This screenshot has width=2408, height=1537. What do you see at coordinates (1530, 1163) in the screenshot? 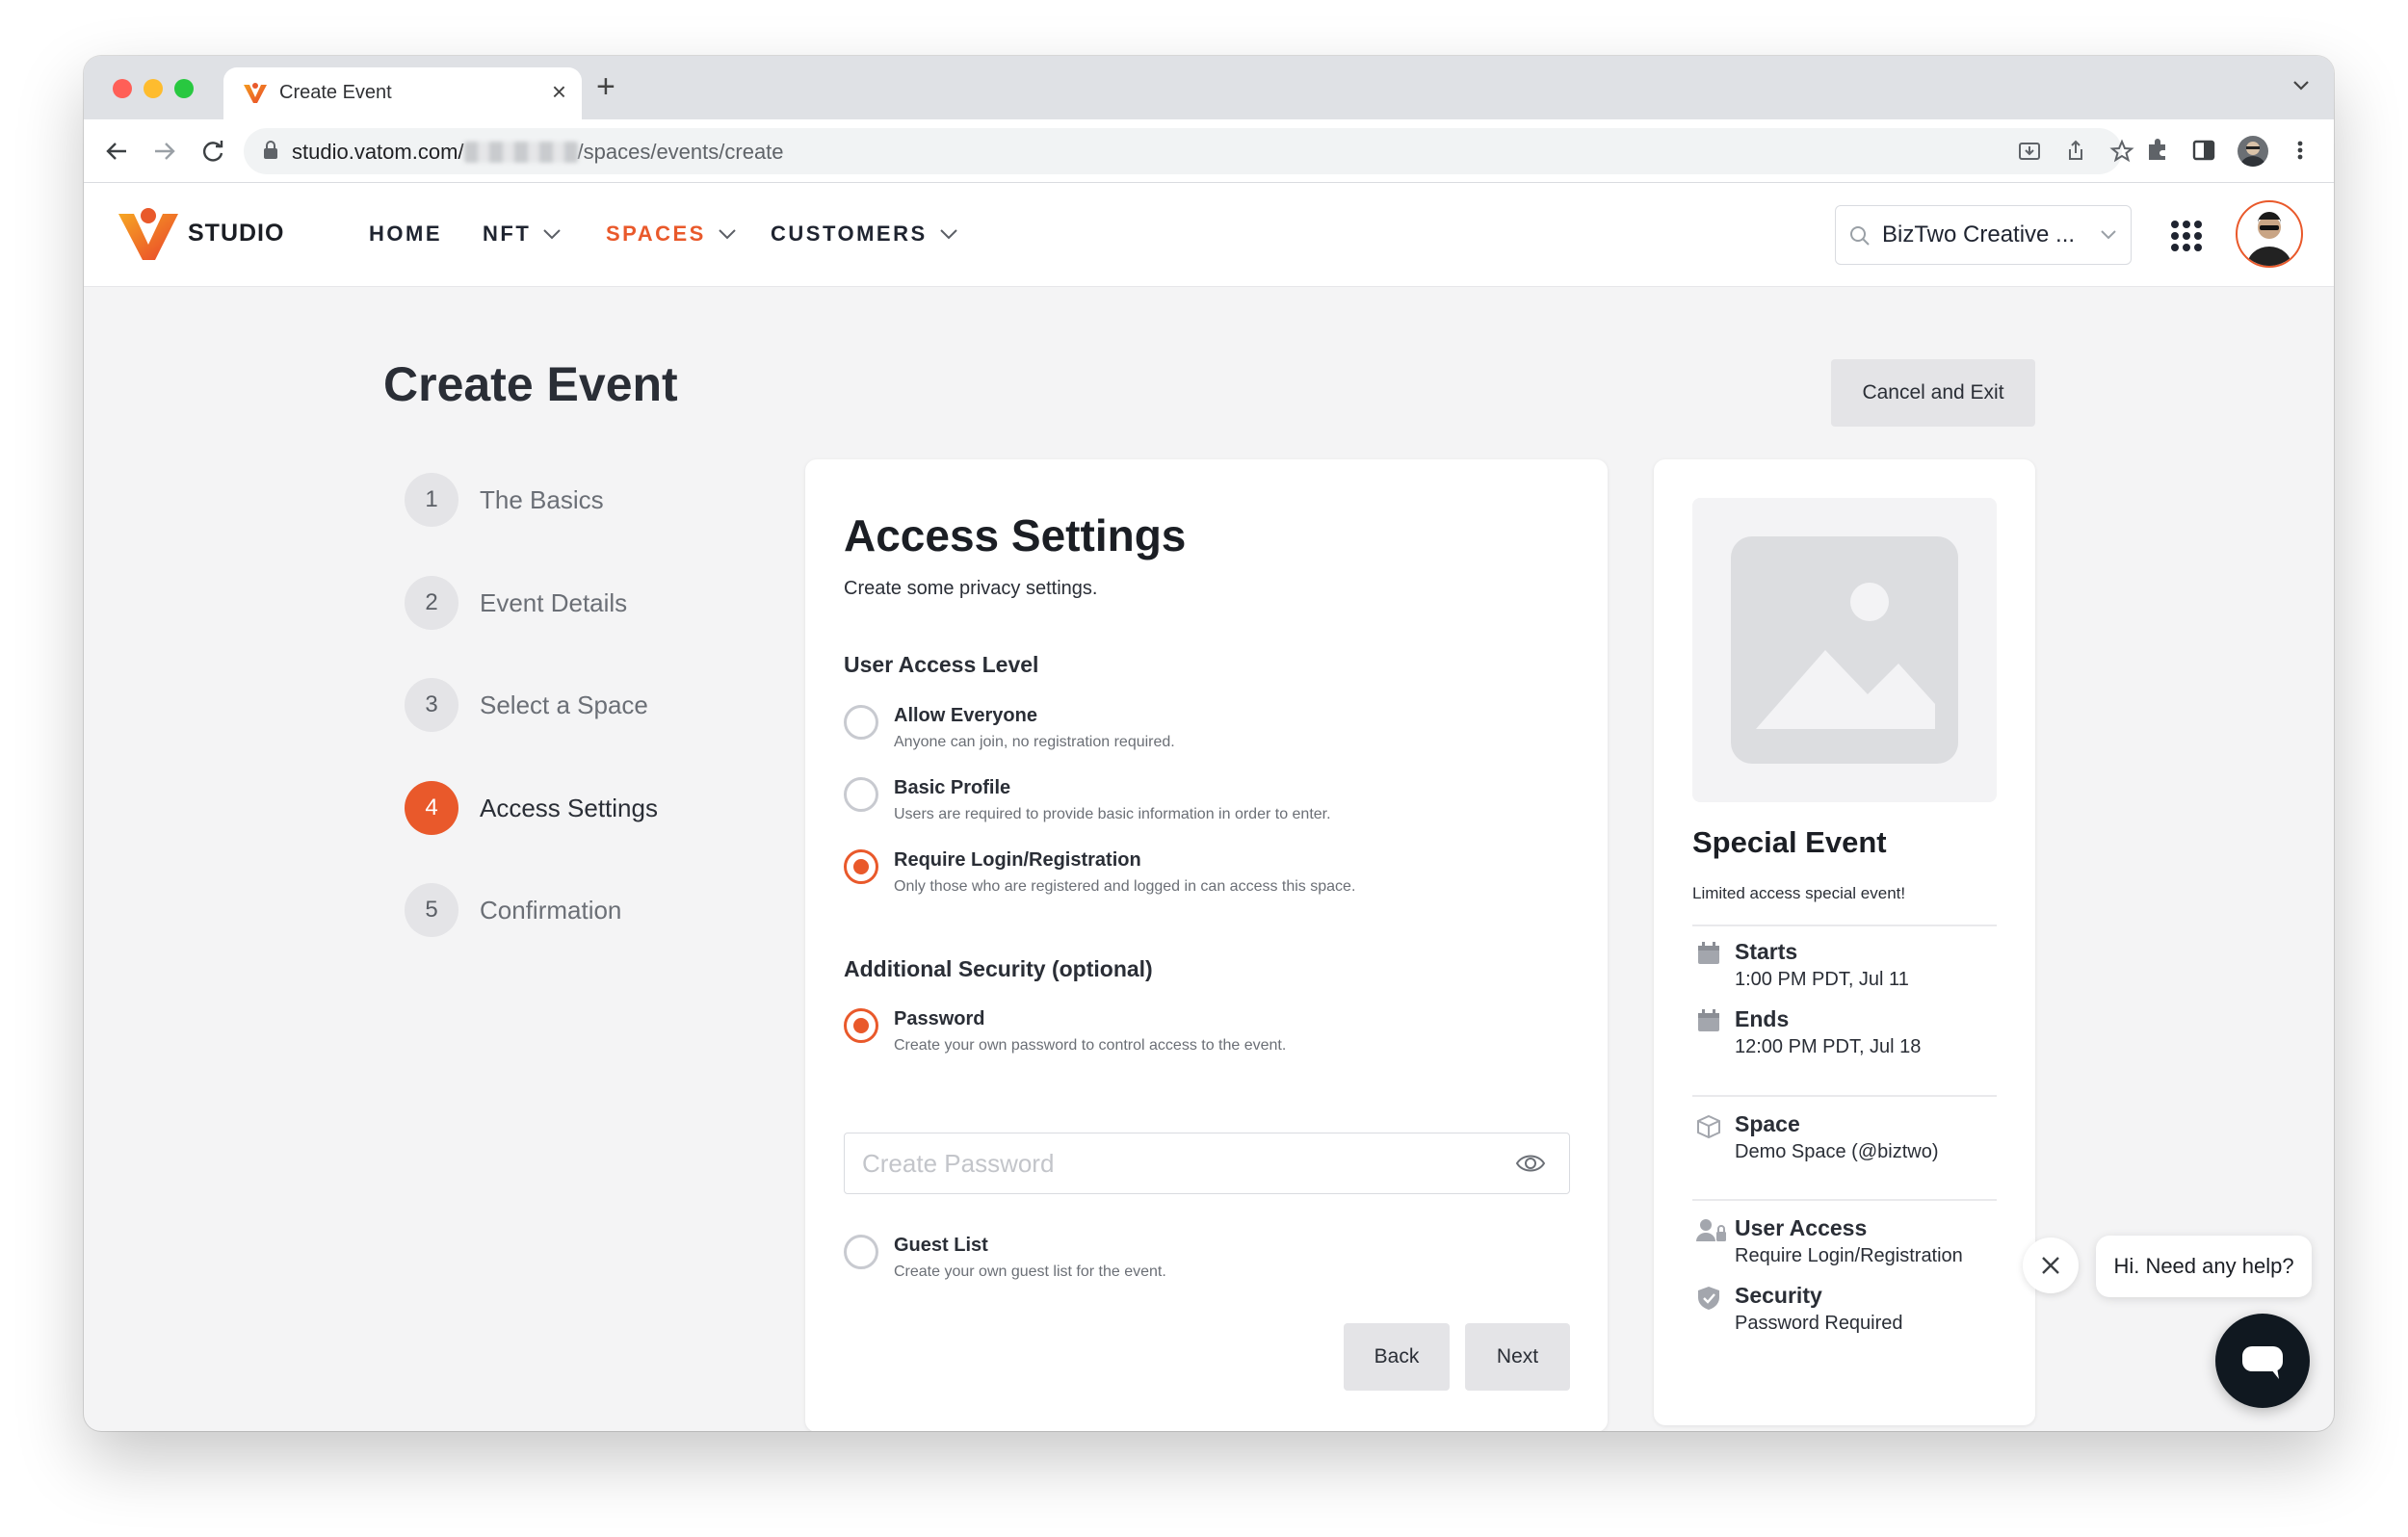
I see `eye-icon` at bounding box center [1530, 1163].